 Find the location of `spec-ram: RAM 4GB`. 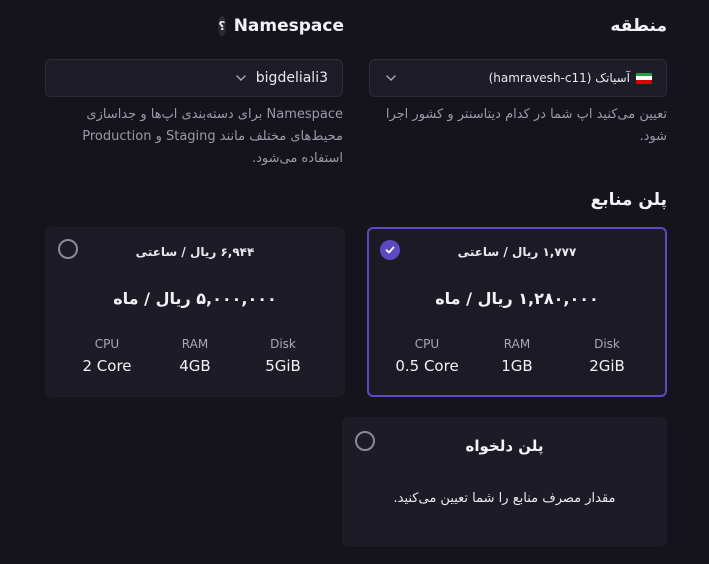

spec-ram: RAM 4GB is located at coordinates (195, 356).